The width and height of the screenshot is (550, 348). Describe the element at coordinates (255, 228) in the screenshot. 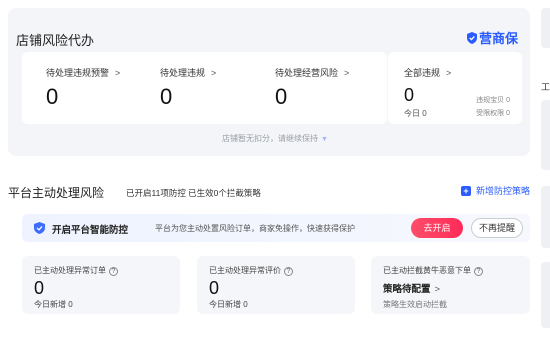

I see `smart-protection-desc: 平台为您主动处置风险订单，商家免操作，快速获得保护` at that location.